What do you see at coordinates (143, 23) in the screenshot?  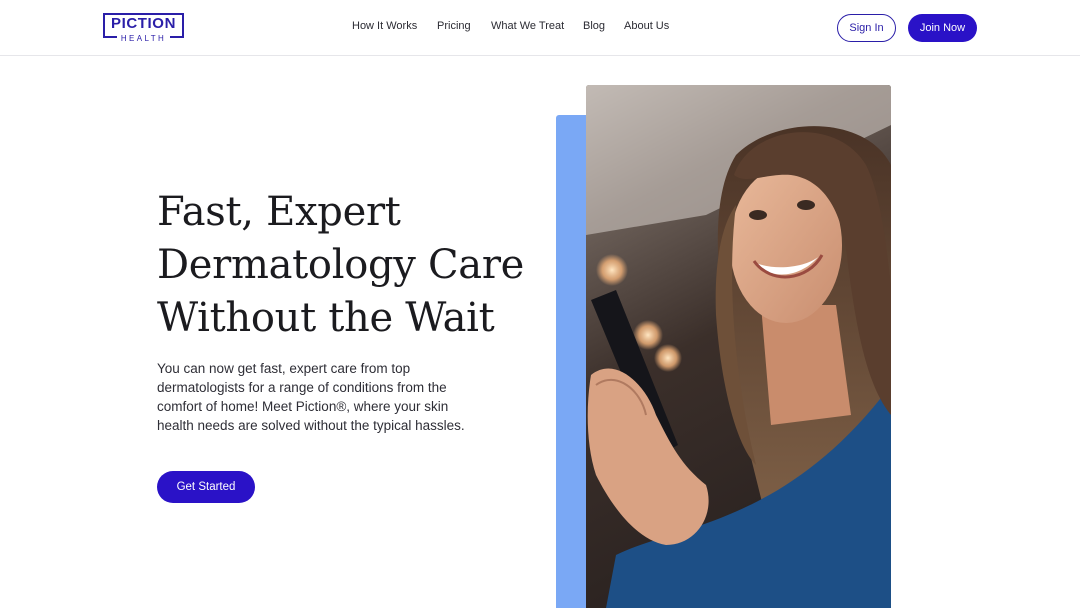 I see `logo-text: PICTION` at bounding box center [143, 23].